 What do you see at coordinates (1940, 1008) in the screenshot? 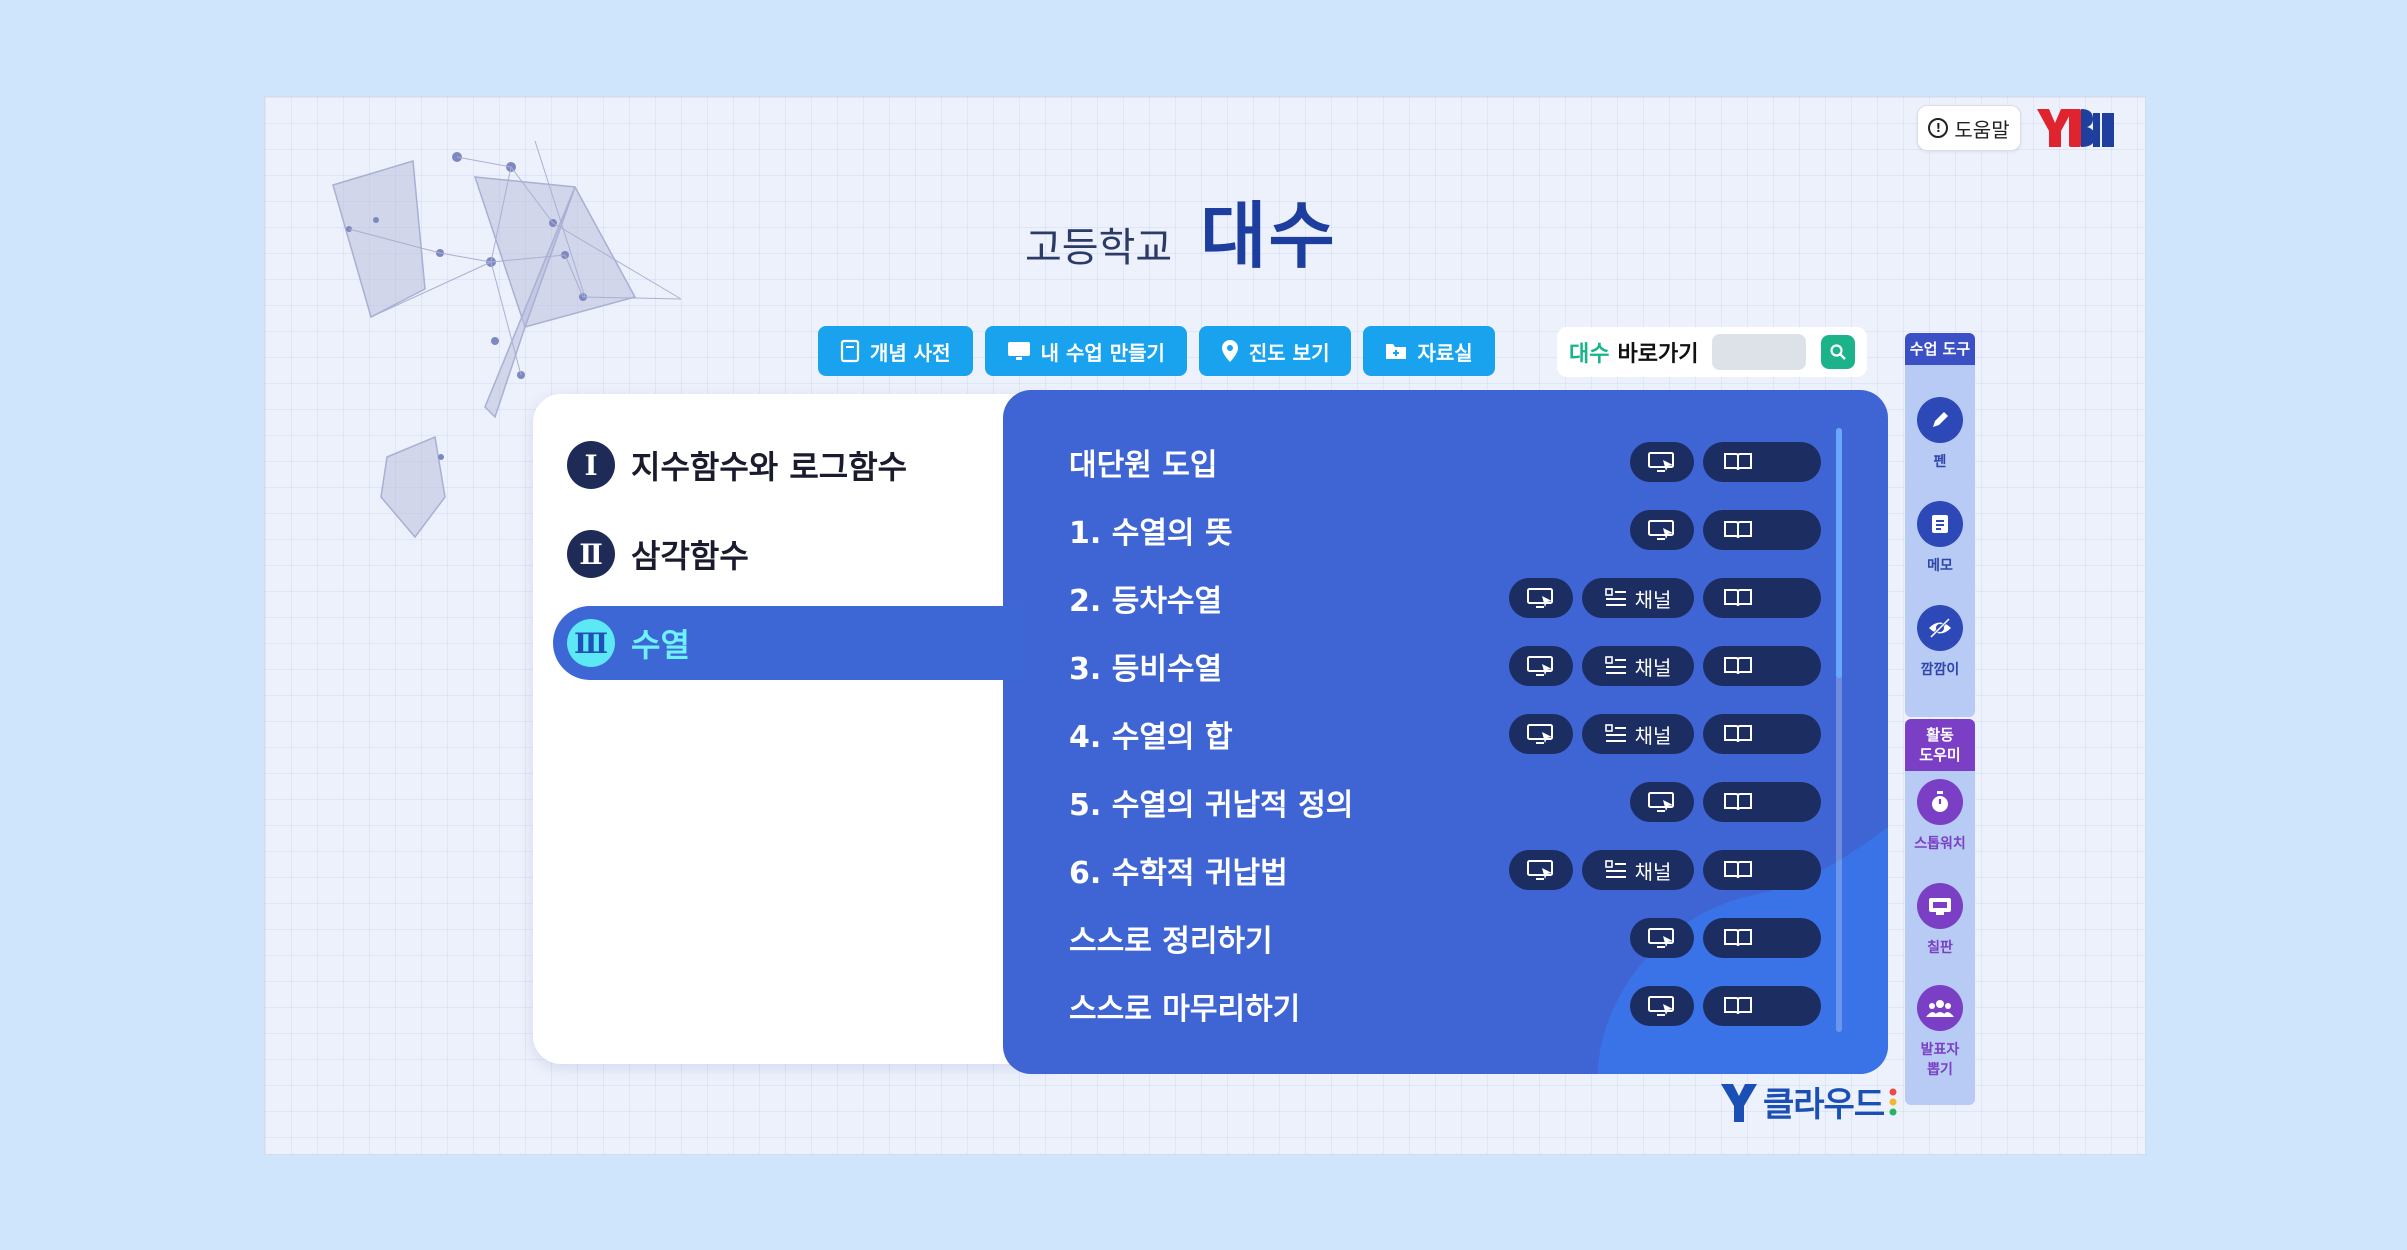
I see `people-icon` at bounding box center [1940, 1008].